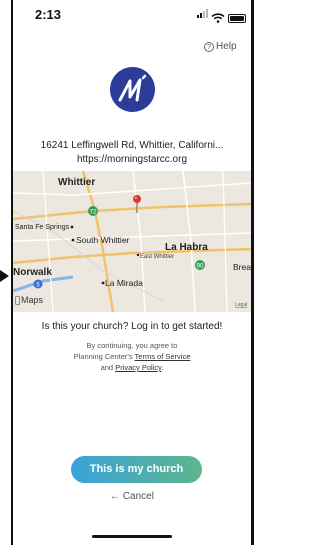 This screenshot has width=320, height=545. I want to click on home-indicator, so click(132, 536).